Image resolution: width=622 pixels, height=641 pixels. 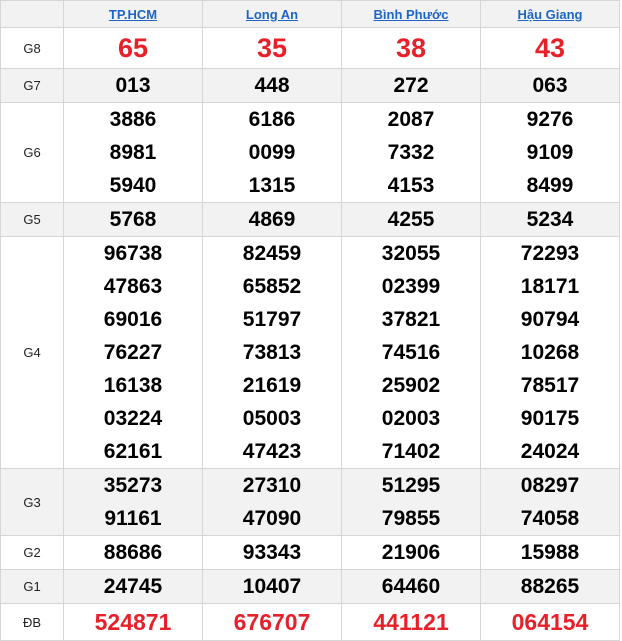 I want to click on result-number: 37821, so click(x=411, y=319).